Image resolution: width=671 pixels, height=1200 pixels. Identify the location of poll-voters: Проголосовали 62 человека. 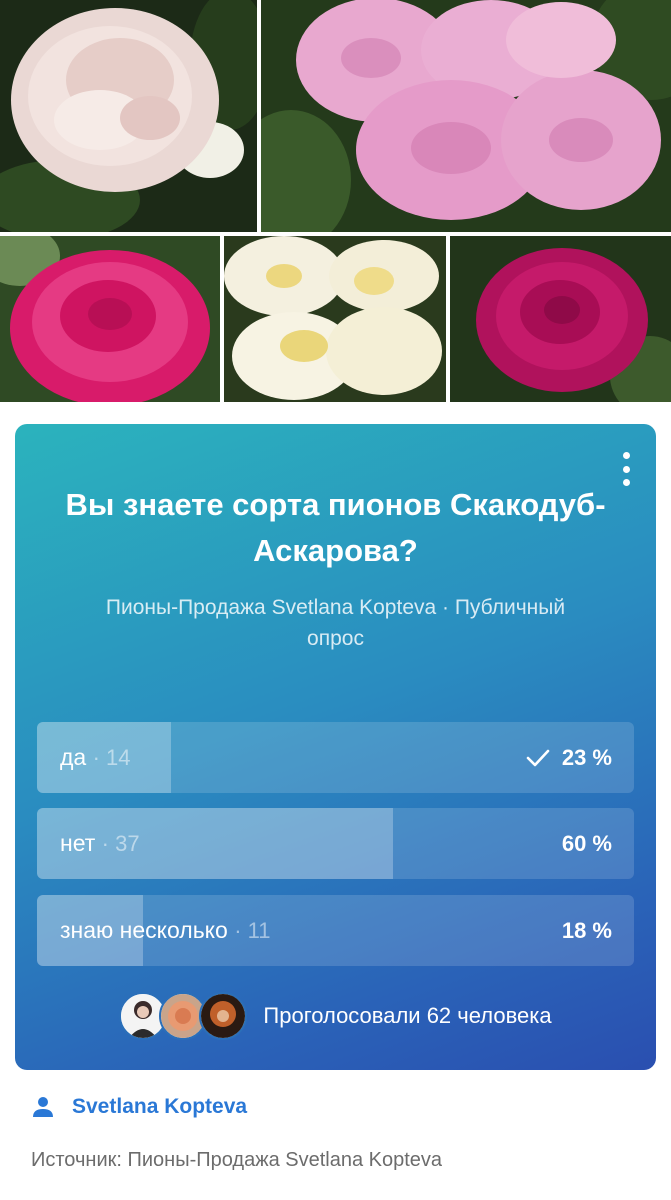
(335, 1016).